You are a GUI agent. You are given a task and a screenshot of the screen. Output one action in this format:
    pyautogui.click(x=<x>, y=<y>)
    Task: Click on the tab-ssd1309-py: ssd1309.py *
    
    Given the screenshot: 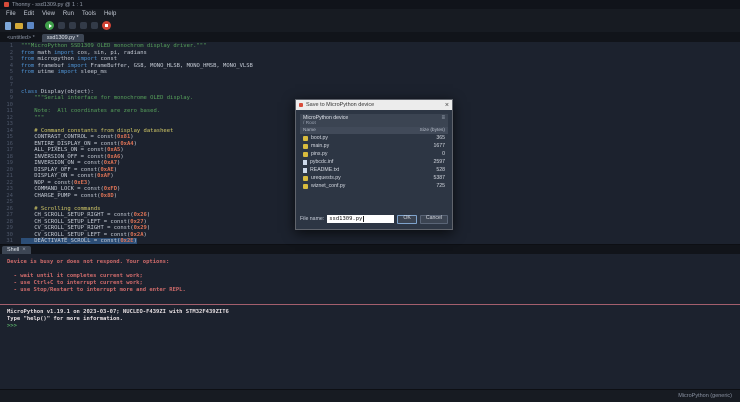 What is the action you would take?
    pyautogui.click(x=62, y=38)
    